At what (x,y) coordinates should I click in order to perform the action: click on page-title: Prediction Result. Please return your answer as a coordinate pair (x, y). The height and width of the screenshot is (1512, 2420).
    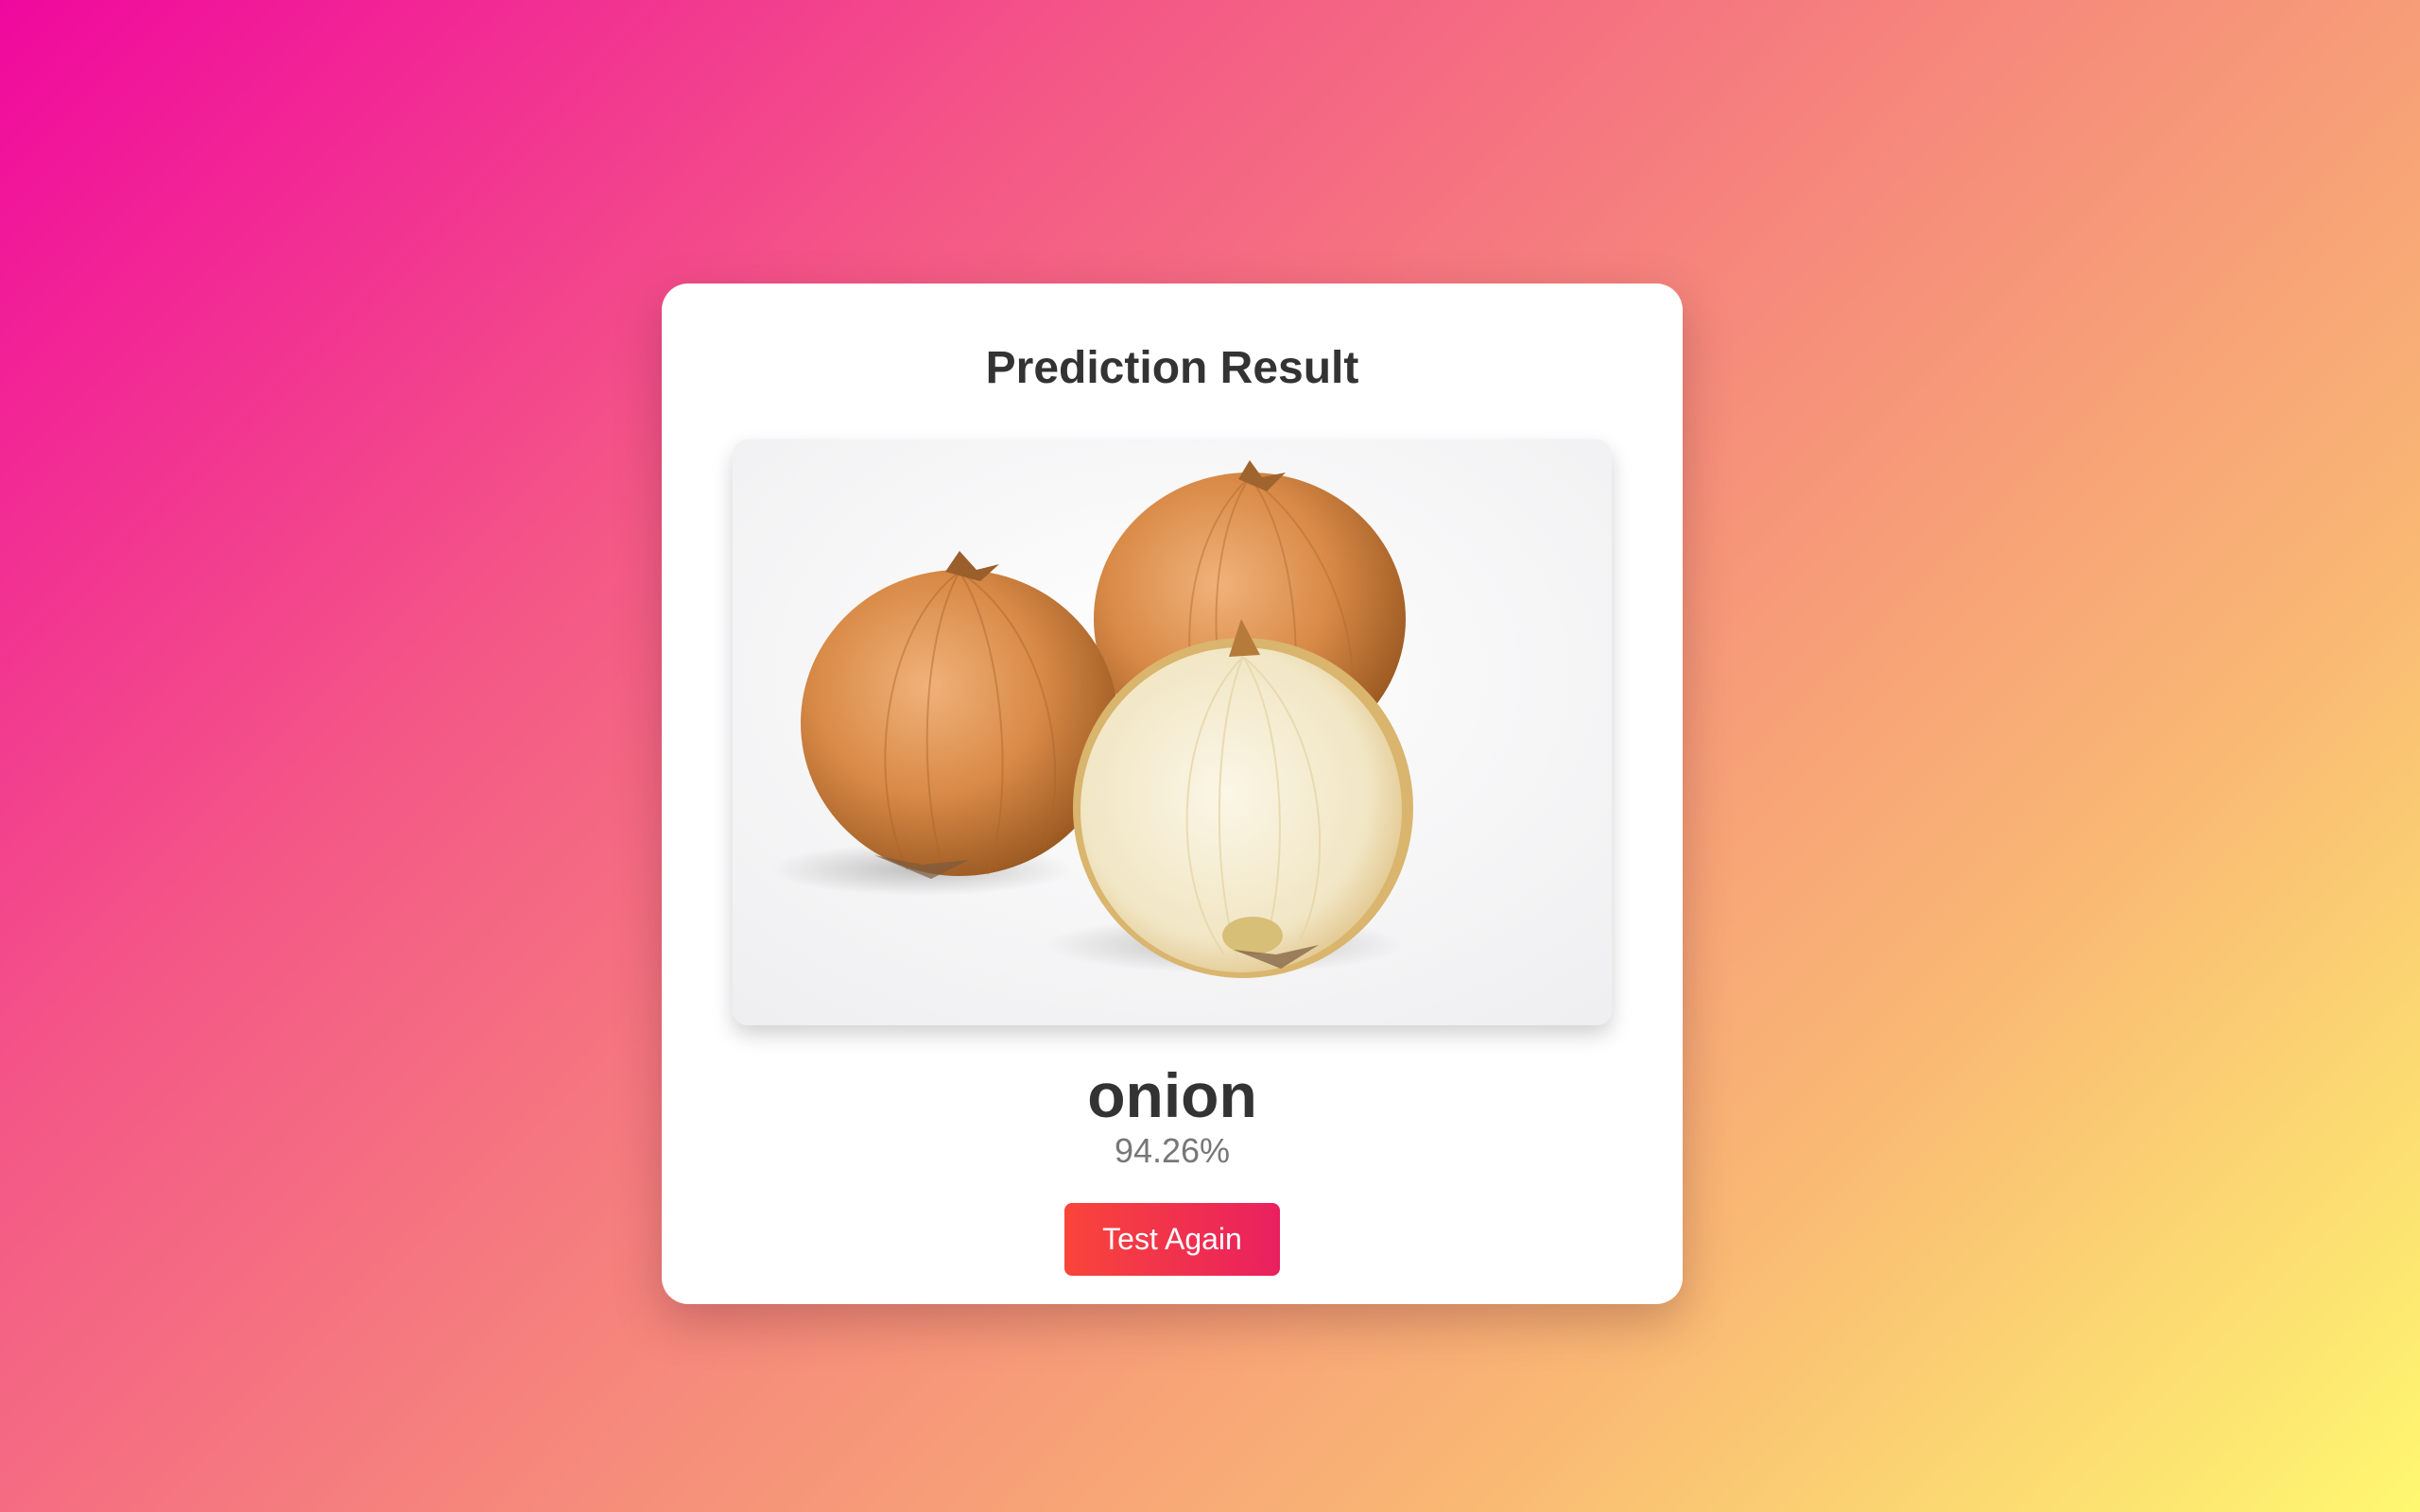
    Looking at the image, I should click on (1172, 368).